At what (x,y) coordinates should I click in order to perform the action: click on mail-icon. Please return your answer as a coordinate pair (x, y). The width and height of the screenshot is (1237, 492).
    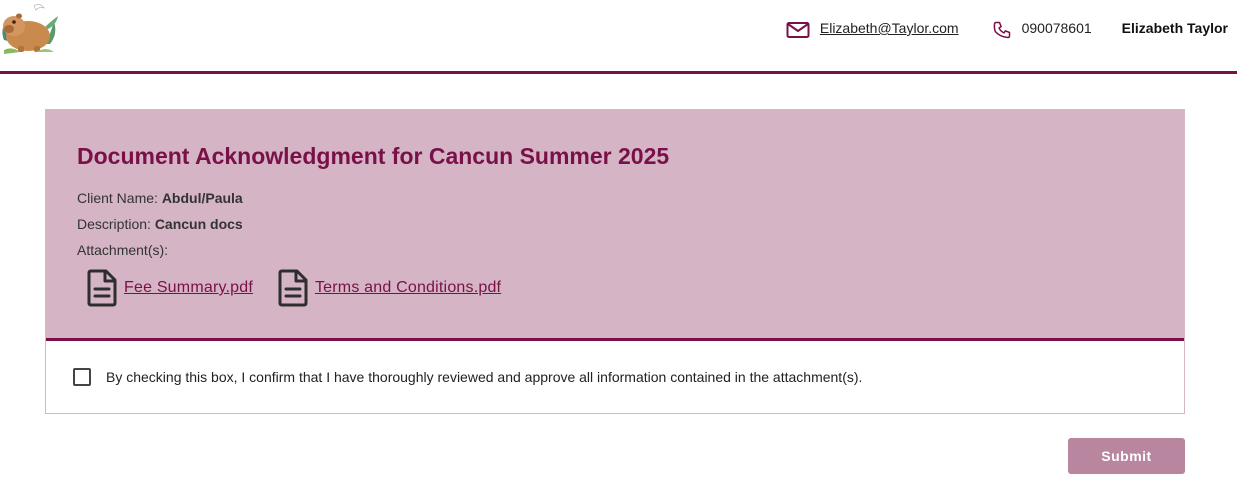
    Looking at the image, I should click on (798, 30).